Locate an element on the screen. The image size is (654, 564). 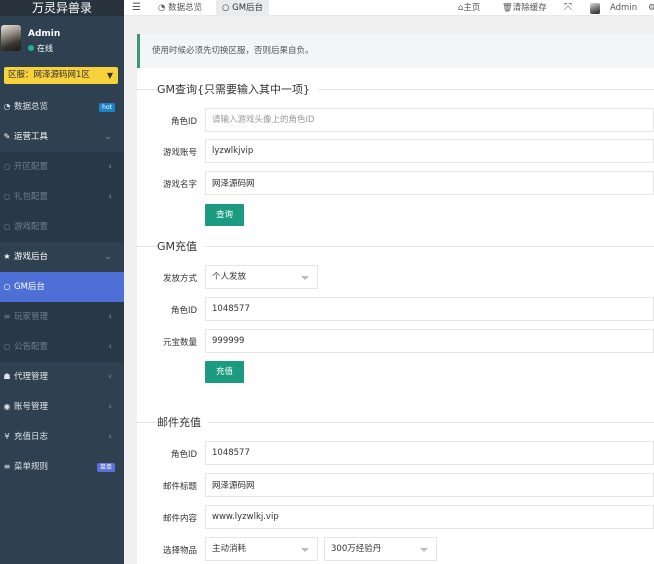
recharge-role-id-input is located at coordinates (429, 309).